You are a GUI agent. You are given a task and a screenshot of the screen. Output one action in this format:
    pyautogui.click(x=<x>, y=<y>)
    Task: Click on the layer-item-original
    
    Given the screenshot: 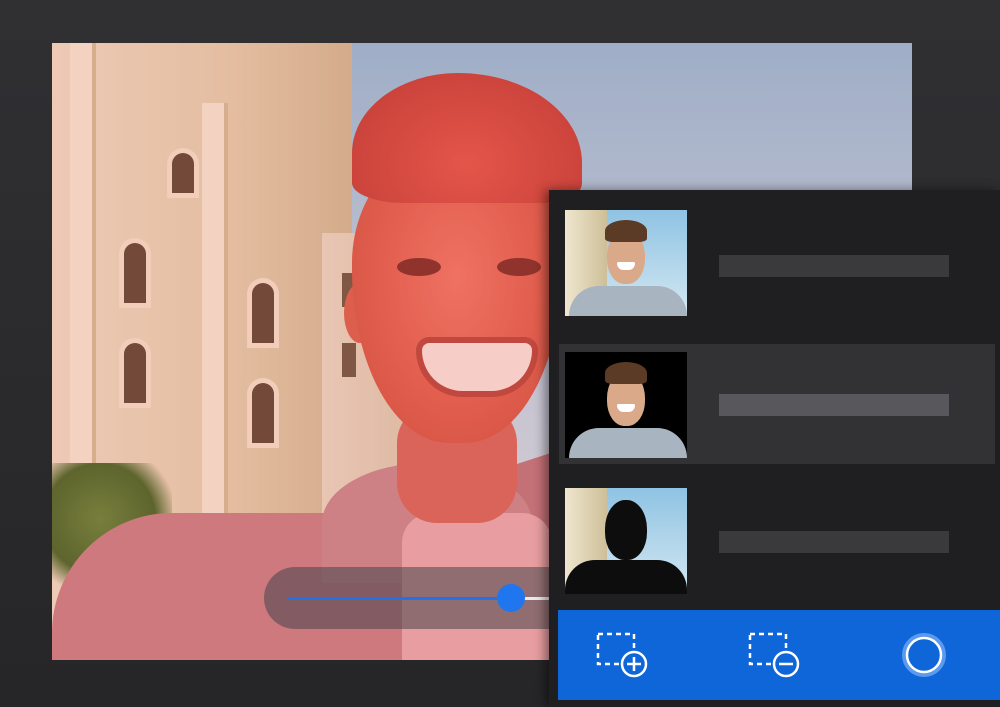 What is the action you would take?
    pyautogui.click(x=774, y=260)
    